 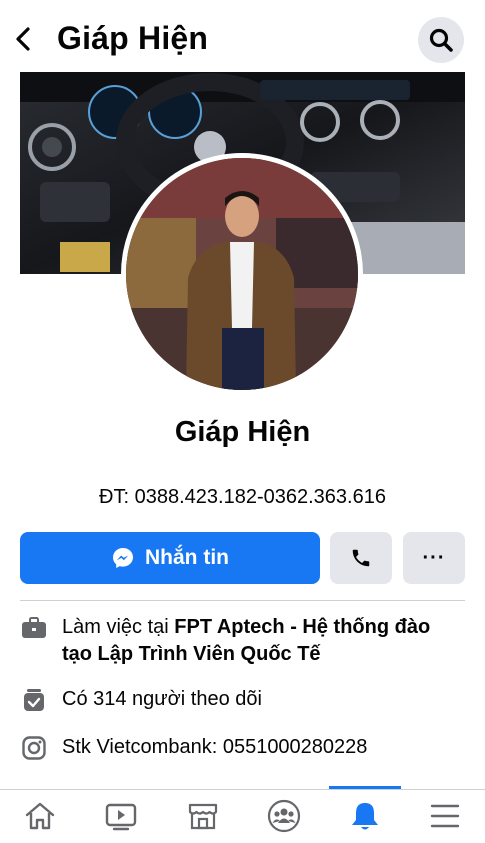 I want to click on nav-menu, so click(x=445, y=816).